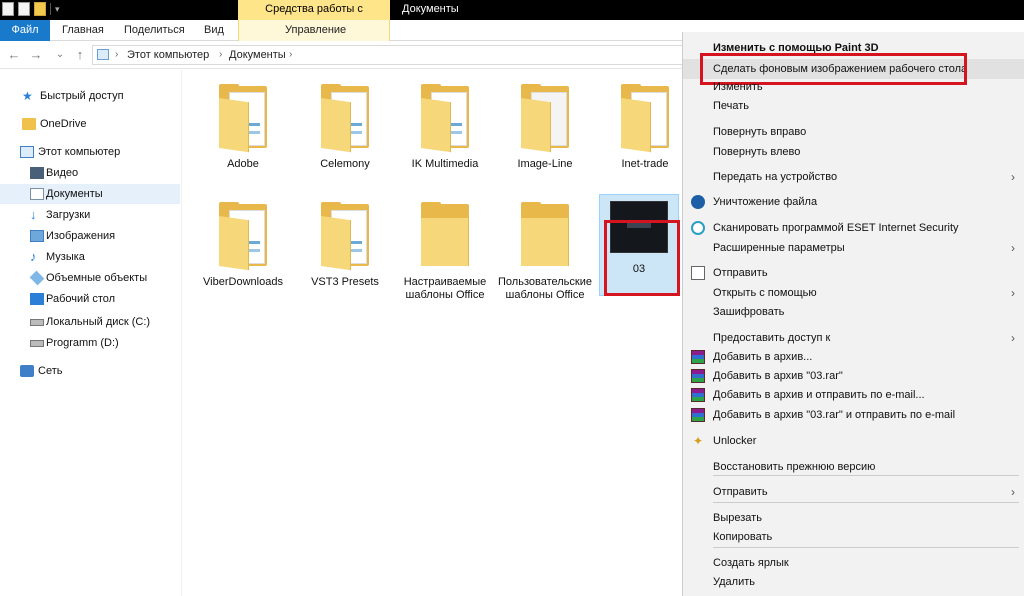 This screenshot has height=596, width=1024. I want to click on properties-icon, so click(8, 9).